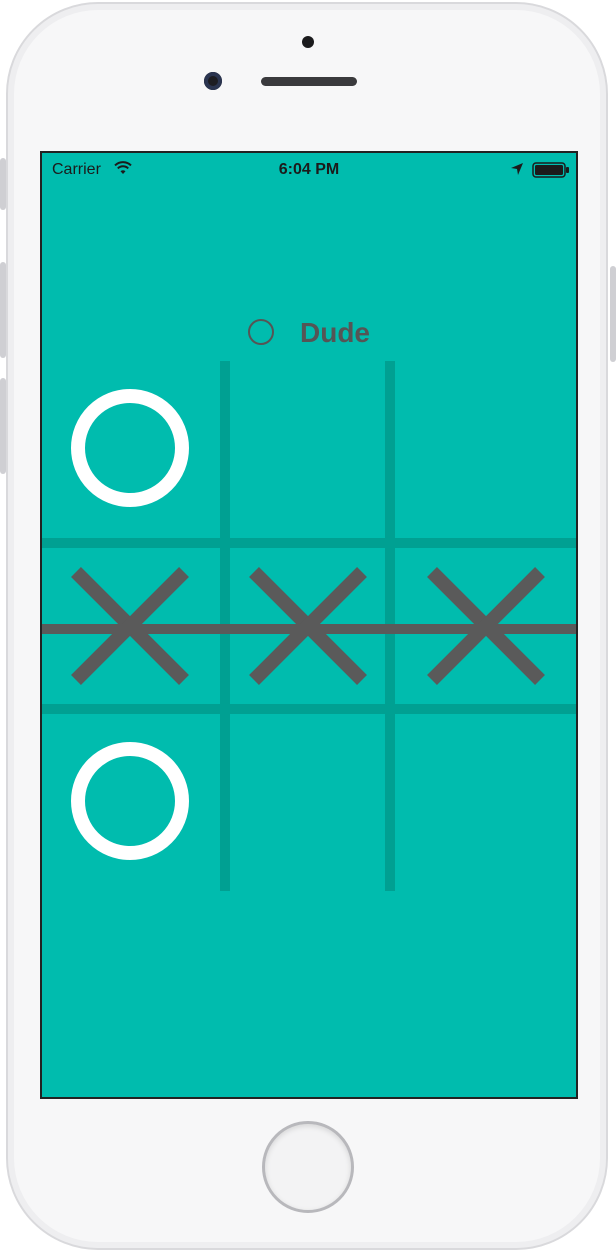 Image resolution: width=616 pixels, height=1255 pixels. What do you see at coordinates (550, 170) in the screenshot?
I see `battery-icon` at bounding box center [550, 170].